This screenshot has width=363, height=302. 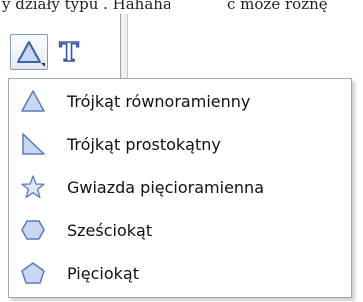 What do you see at coordinates (180, 273) in the screenshot?
I see `menu-item-pentagon: Pięciokąt` at bounding box center [180, 273].